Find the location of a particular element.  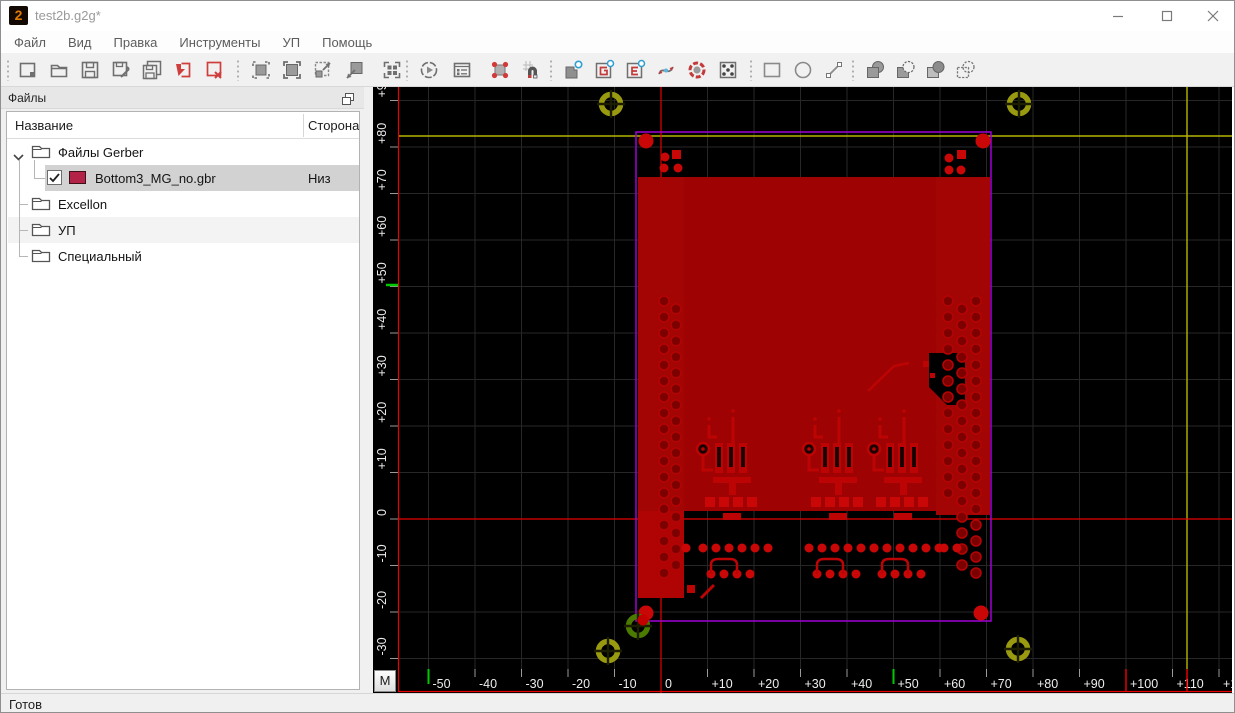

save-icon is located at coordinates (90, 70).